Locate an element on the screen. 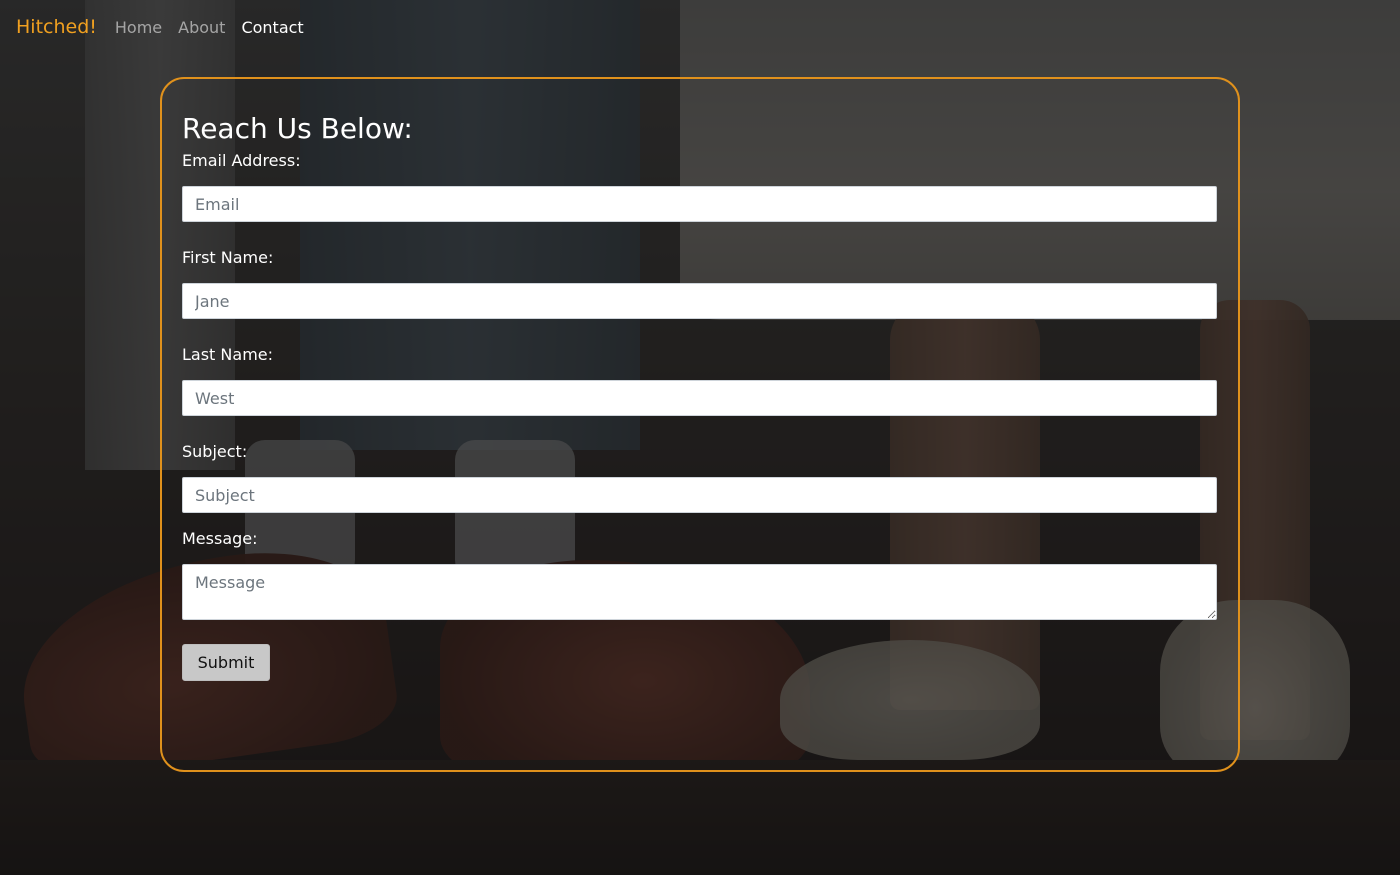 The width and height of the screenshot is (1400, 875). email-field is located at coordinates (699, 204).